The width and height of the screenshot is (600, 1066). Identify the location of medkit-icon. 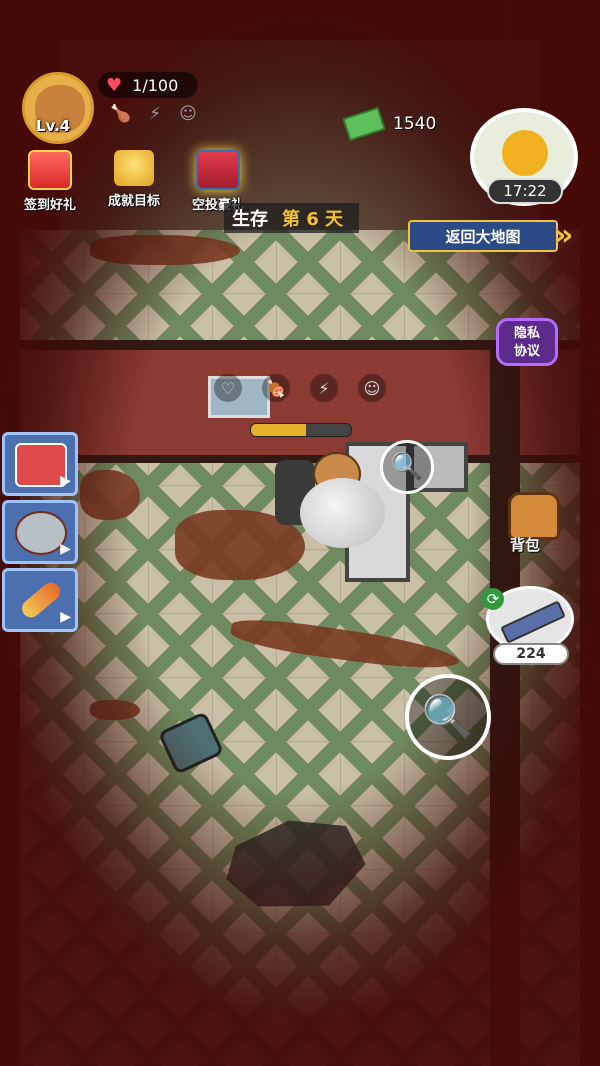
(41, 465).